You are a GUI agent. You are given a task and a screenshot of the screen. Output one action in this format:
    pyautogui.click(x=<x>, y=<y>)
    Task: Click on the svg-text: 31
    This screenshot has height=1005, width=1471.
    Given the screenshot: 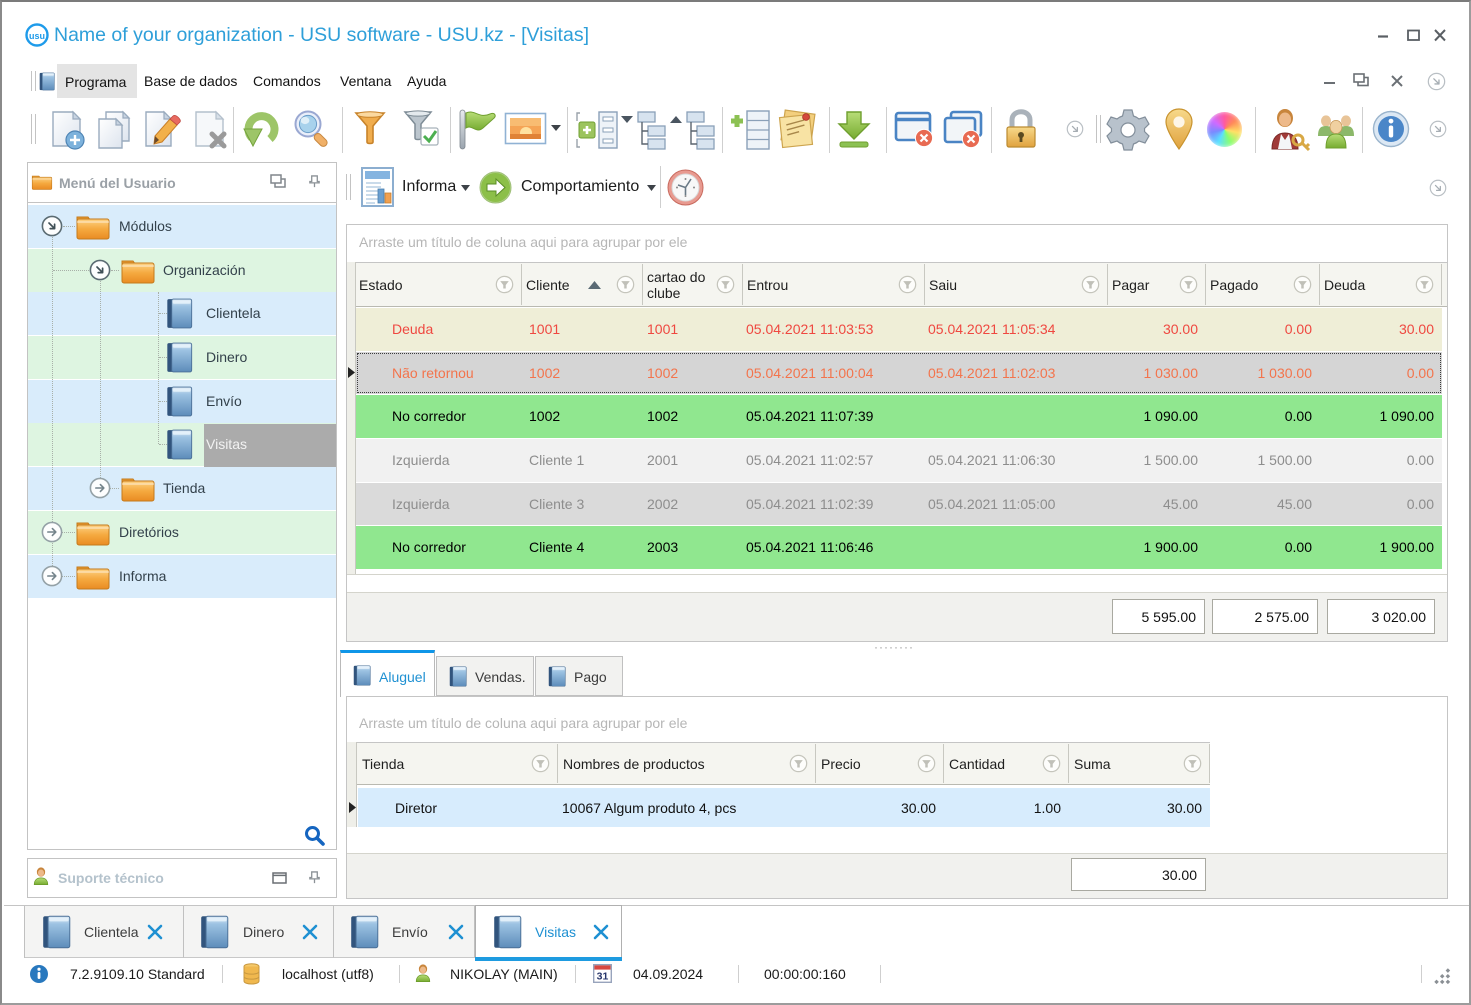 What is the action you would take?
    pyautogui.click(x=603, y=977)
    